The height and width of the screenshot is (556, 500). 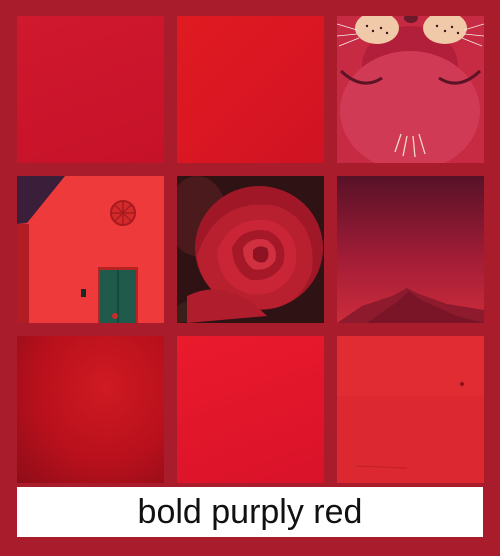 I want to click on cat-image, so click(x=410, y=89).